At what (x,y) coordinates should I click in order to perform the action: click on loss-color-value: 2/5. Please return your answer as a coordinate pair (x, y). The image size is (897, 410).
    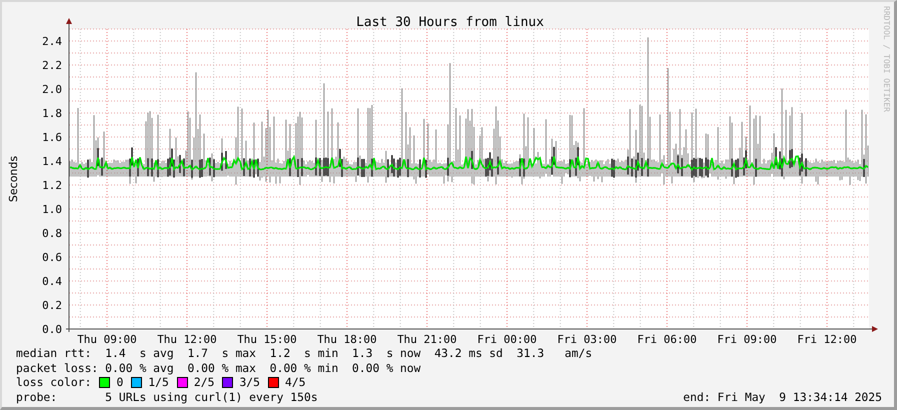
    Looking at the image, I should click on (204, 382).